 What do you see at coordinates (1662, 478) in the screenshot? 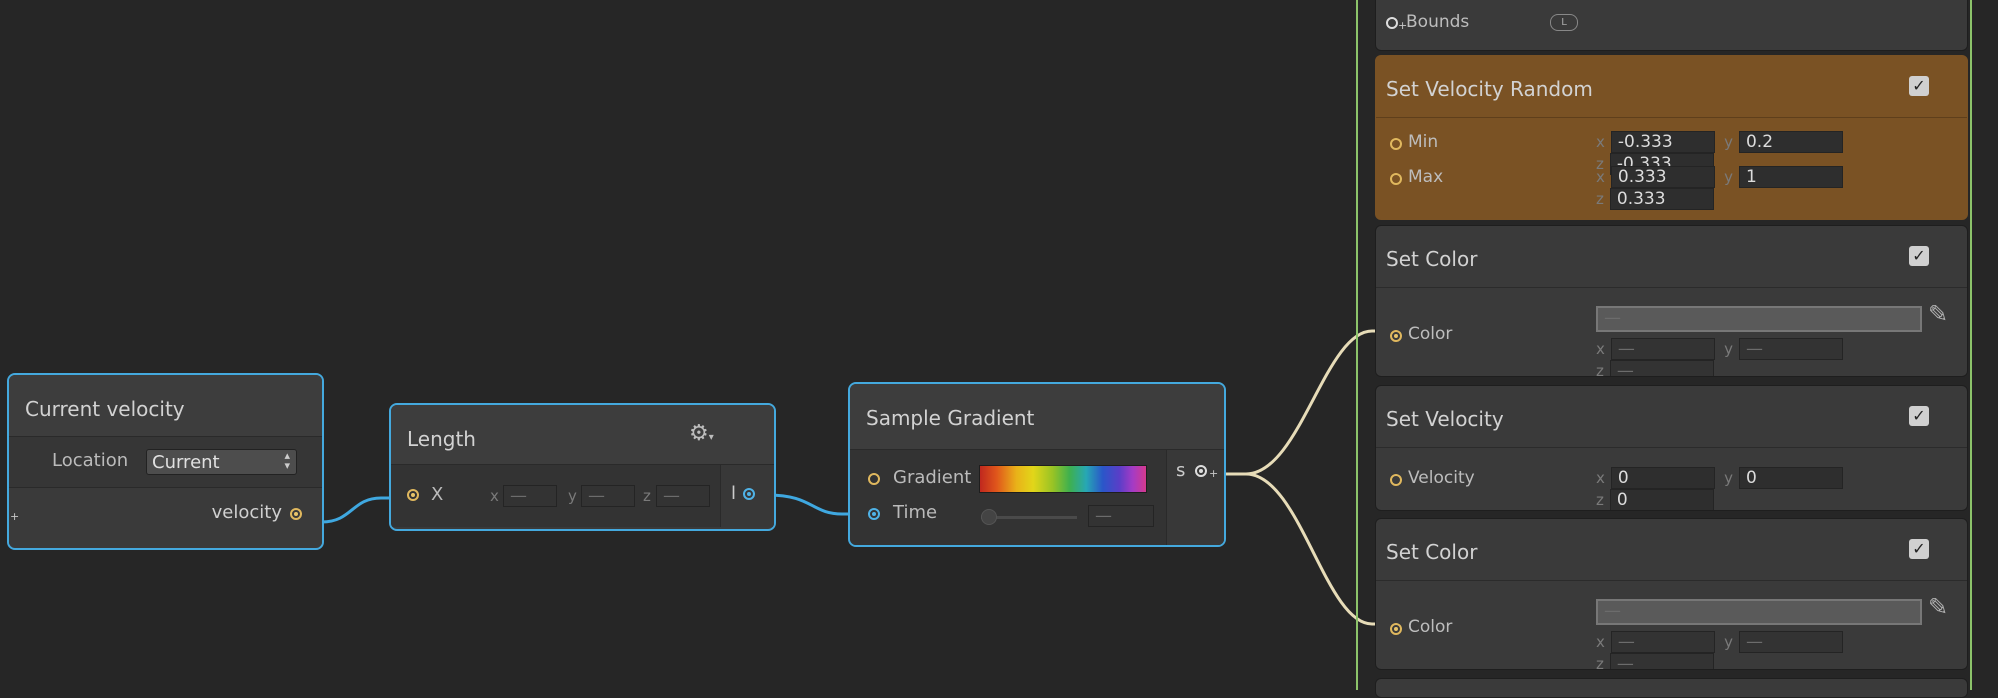
I see `velocity-x-field: 0` at bounding box center [1662, 478].